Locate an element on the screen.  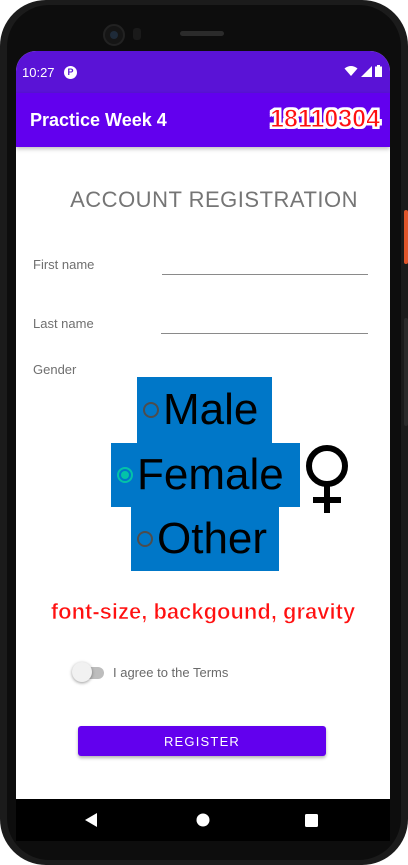
back-icon is located at coordinates (91, 820).